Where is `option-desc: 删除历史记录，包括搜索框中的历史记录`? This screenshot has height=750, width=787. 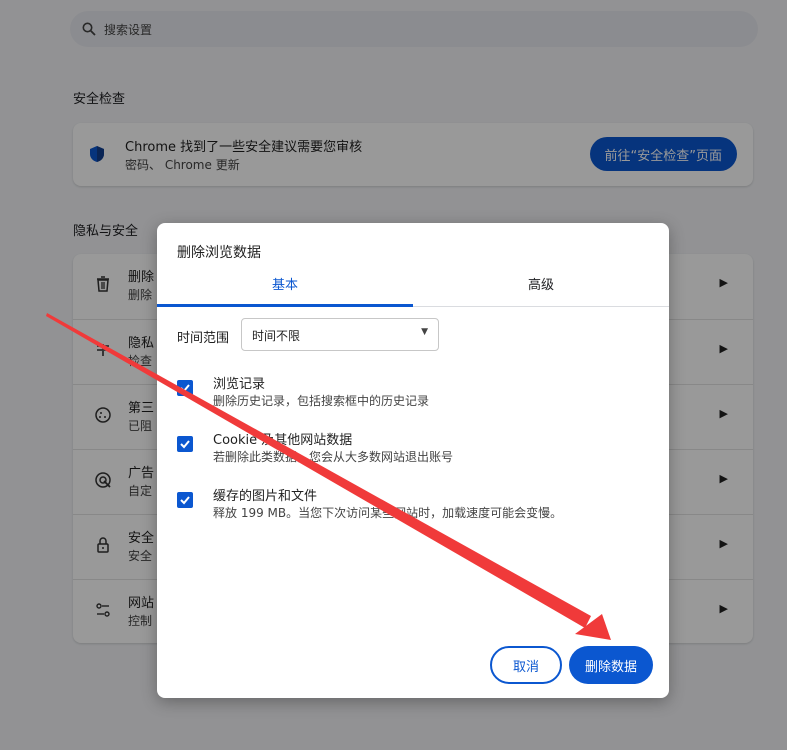 option-desc: 删除历史记录，包括搜索框中的历史记录 is located at coordinates (321, 401).